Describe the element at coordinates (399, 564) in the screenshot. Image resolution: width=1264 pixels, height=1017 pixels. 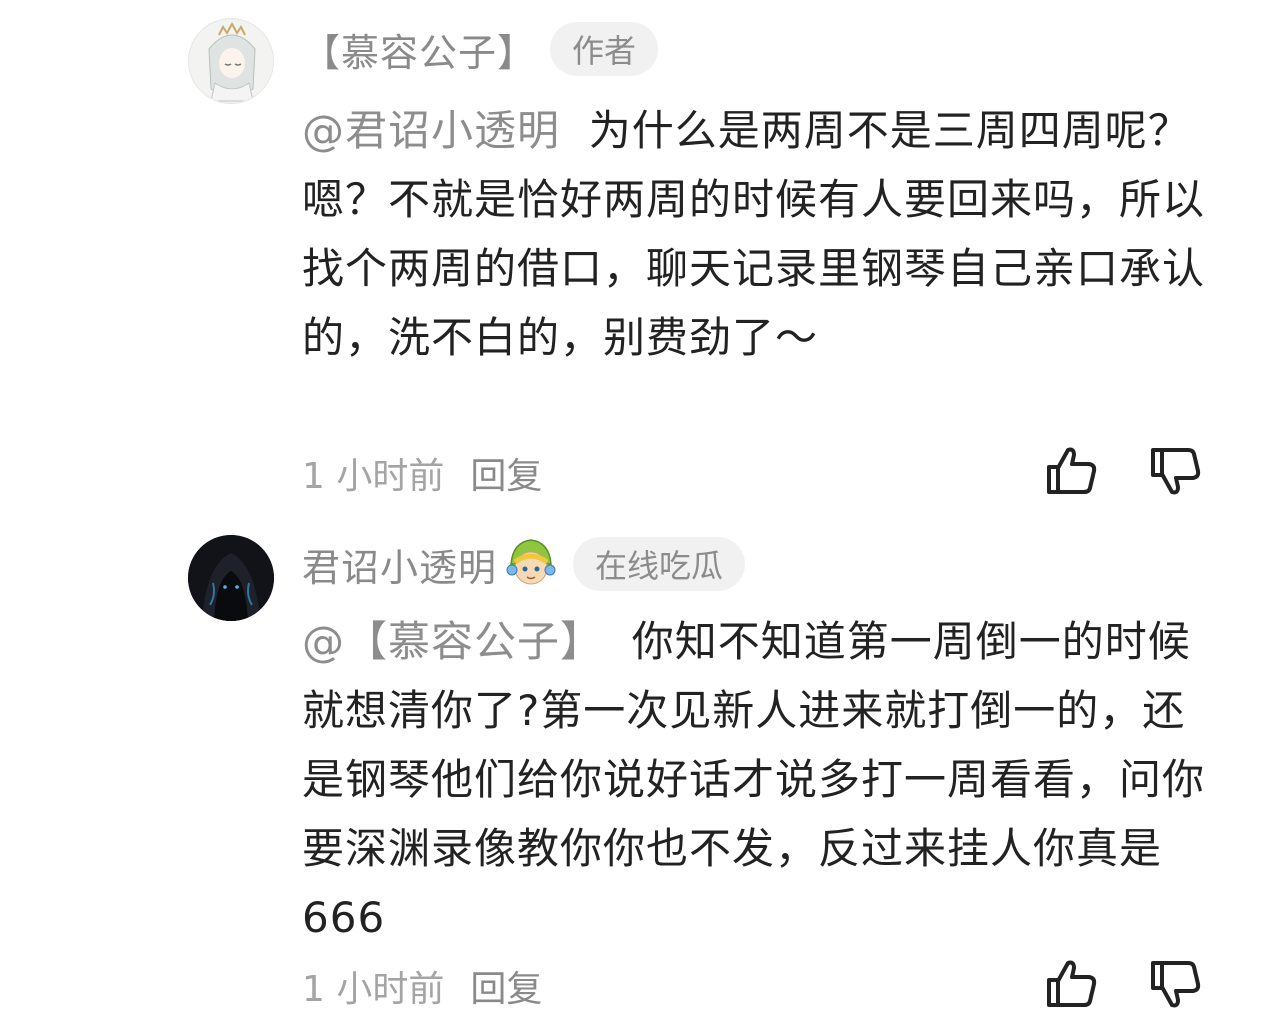
I see `username: 君诏小透明` at that location.